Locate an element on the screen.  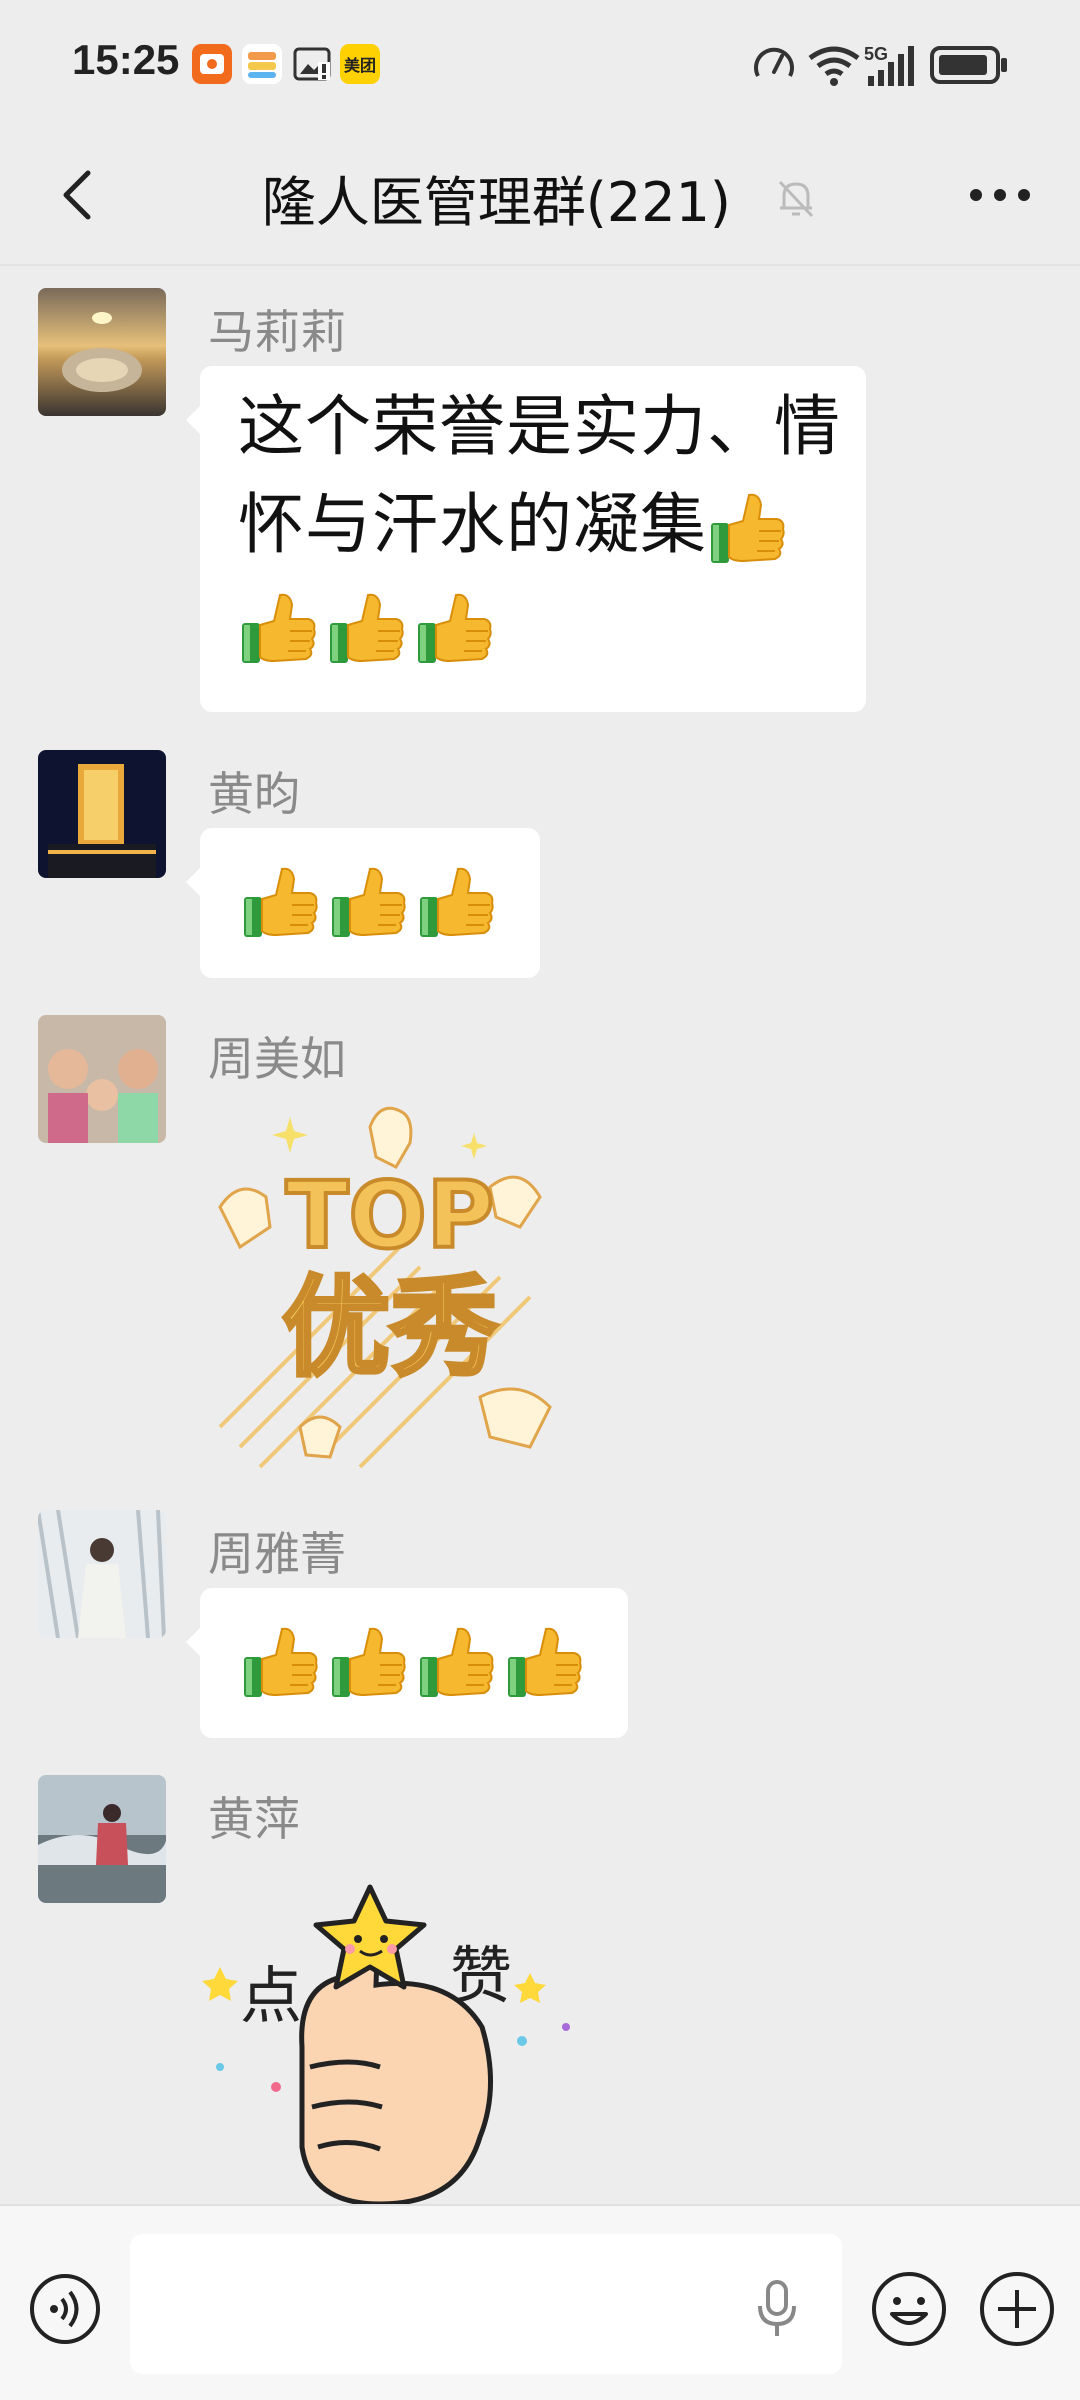
meituan-label: 美团 is located at coordinates (359, 65).